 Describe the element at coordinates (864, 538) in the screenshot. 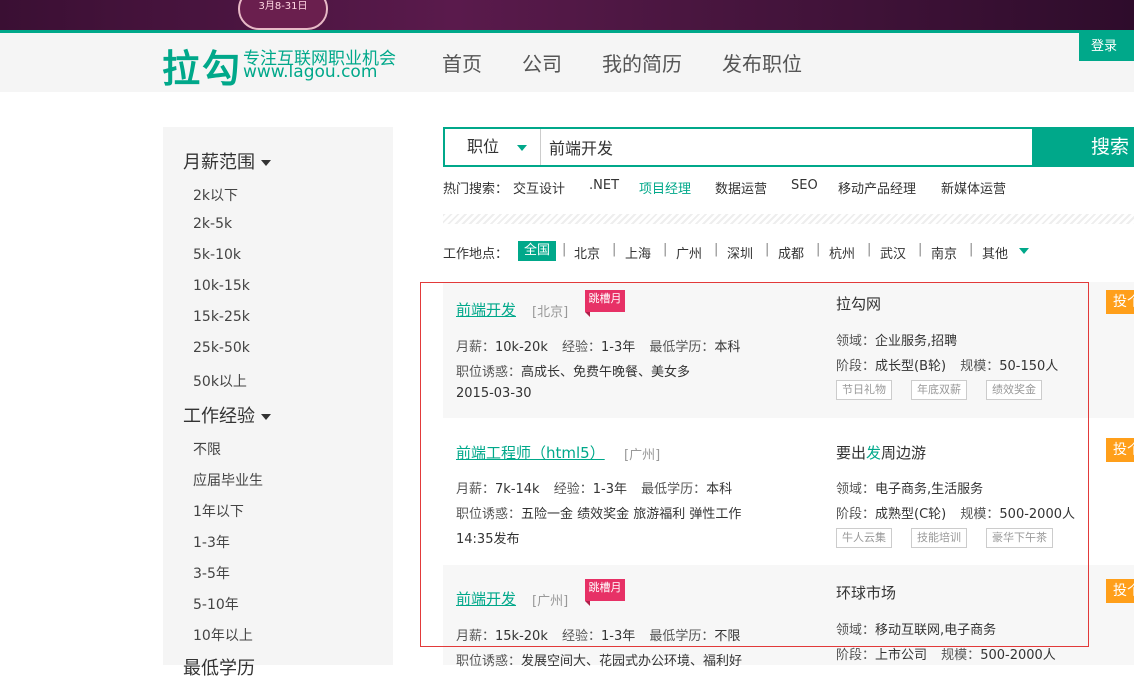

I see `company-tag: 牛人云集` at that location.